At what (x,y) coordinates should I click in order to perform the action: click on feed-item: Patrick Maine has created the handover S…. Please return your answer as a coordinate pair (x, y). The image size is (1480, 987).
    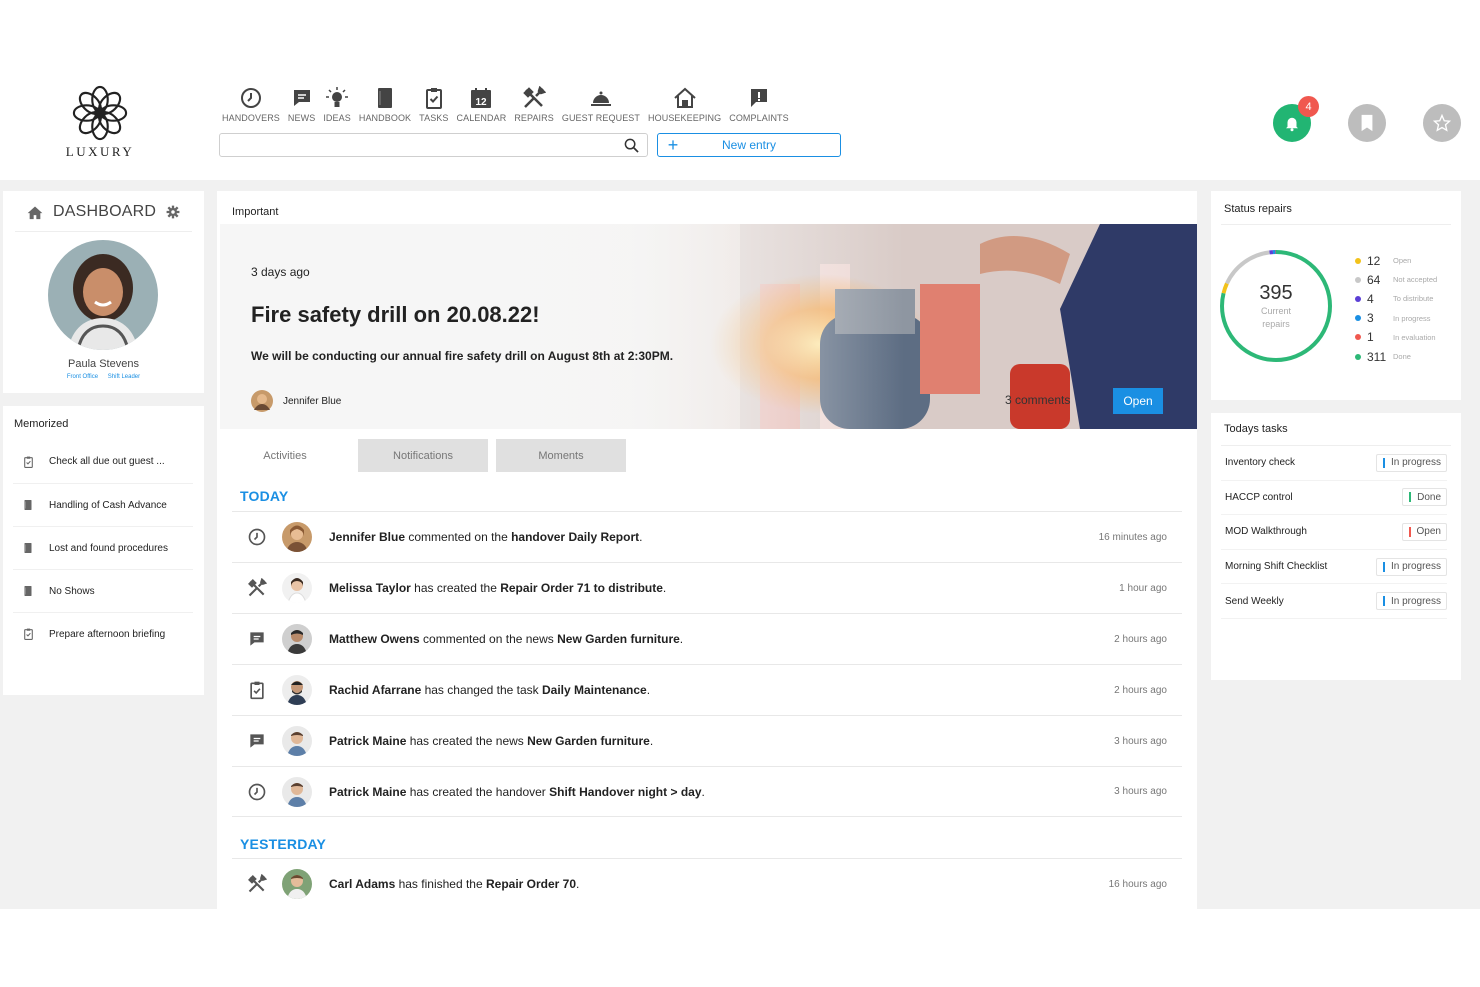
    Looking at the image, I should click on (707, 791).